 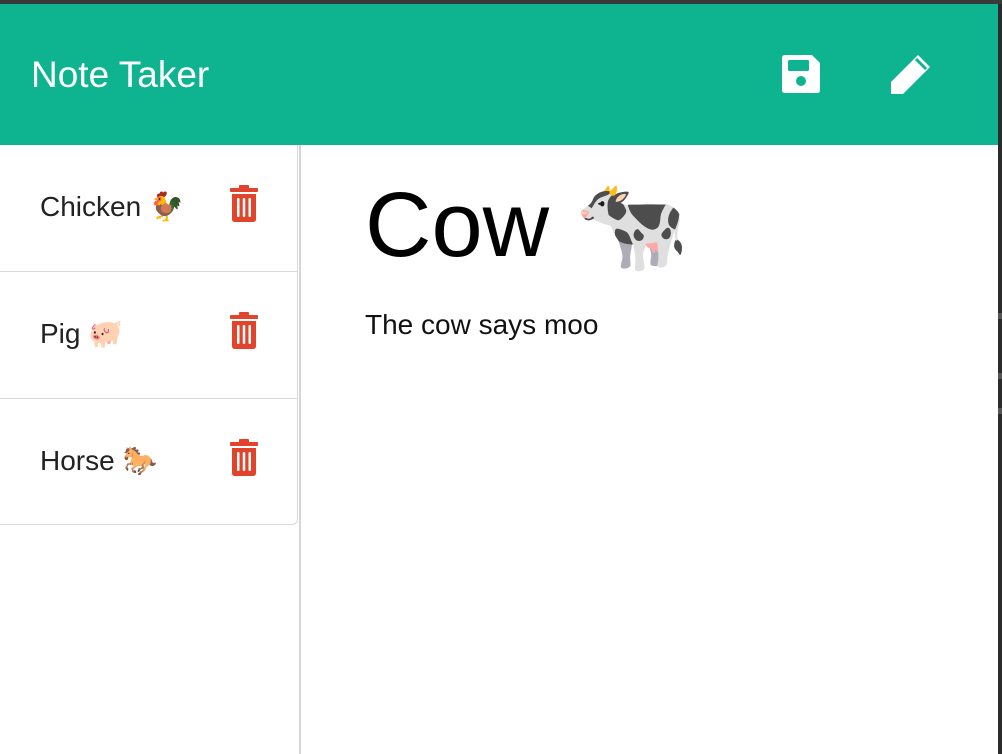 I want to click on note-title-input: Cow 🐄, so click(x=527, y=225).